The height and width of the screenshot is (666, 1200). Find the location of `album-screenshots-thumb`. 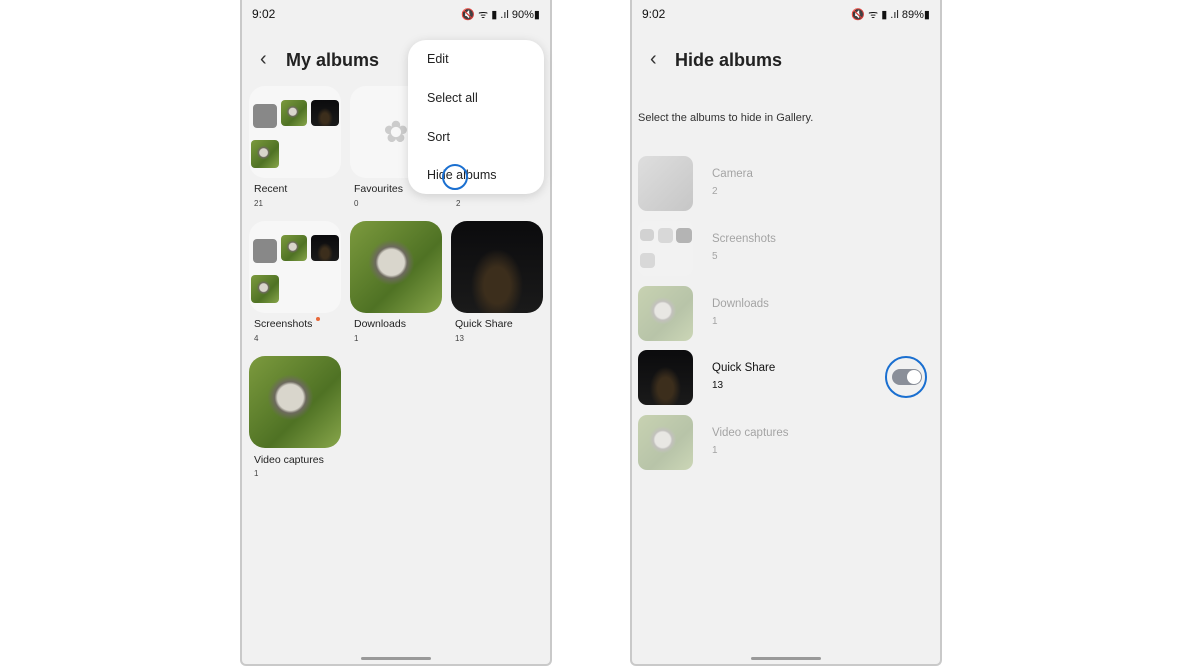

album-screenshots-thumb is located at coordinates (295, 267).